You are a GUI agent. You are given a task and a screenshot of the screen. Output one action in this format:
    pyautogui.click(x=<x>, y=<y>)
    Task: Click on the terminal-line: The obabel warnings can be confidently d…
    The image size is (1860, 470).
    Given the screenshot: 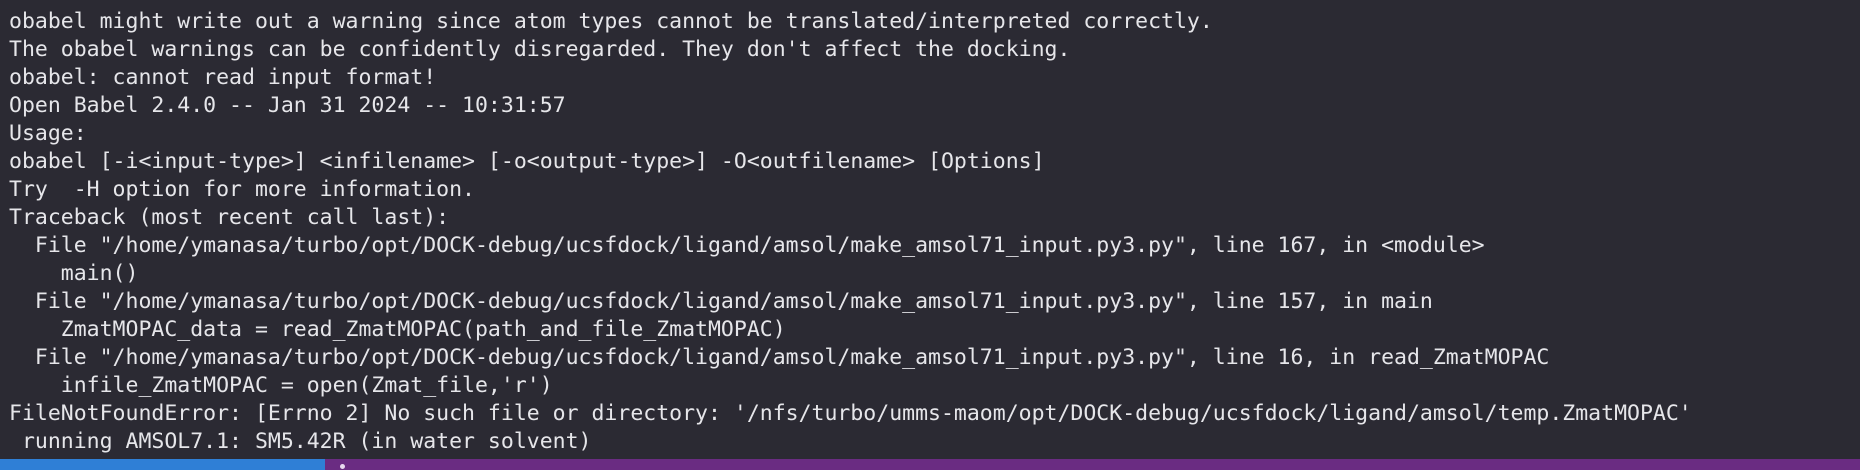 What is the action you would take?
    pyautogui.click(x=540, y=49)
    